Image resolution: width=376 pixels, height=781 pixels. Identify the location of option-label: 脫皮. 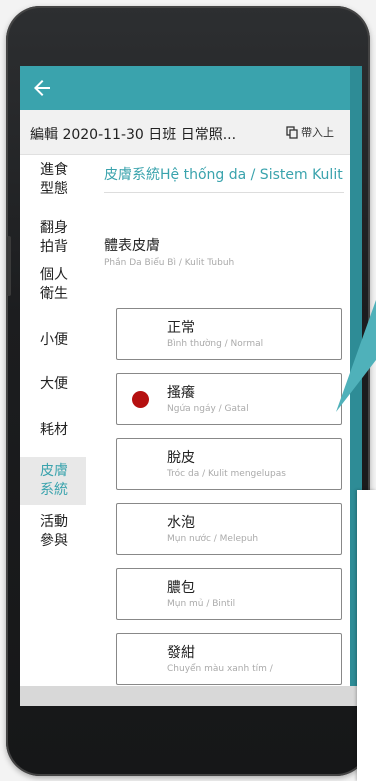
(181, 458).